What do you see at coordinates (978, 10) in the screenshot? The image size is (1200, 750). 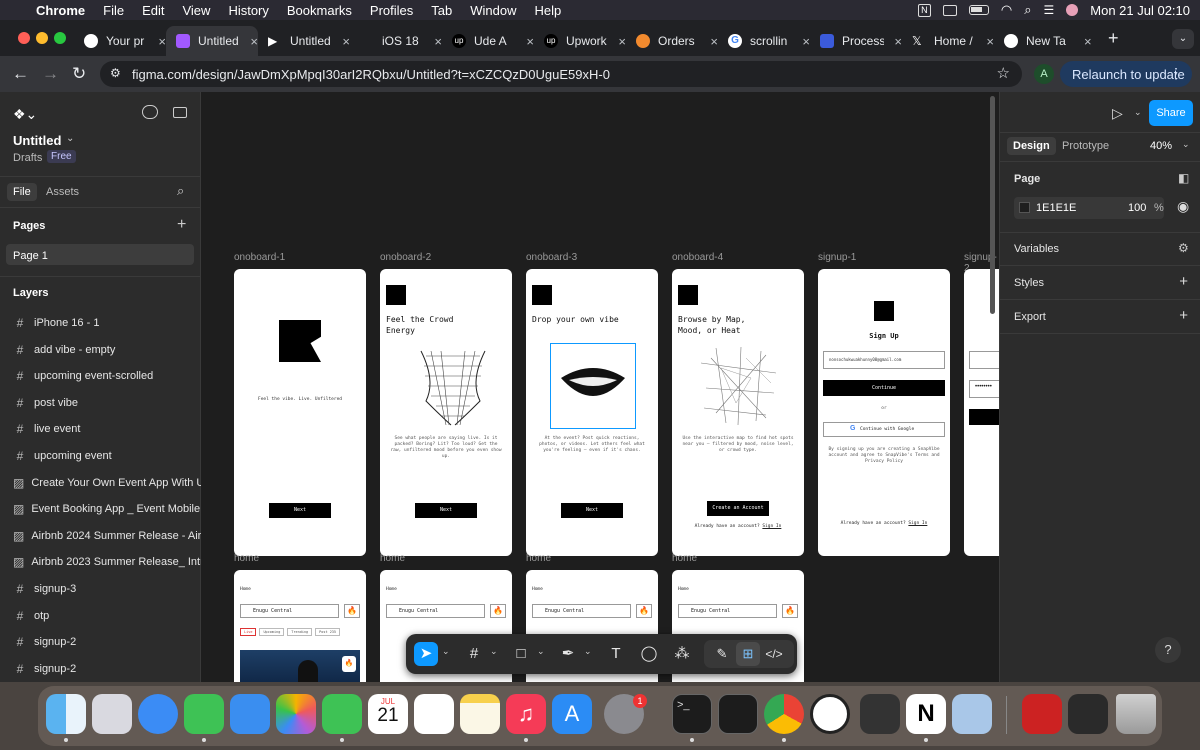 I see `battery-icon` at bounding box center [978, 10].